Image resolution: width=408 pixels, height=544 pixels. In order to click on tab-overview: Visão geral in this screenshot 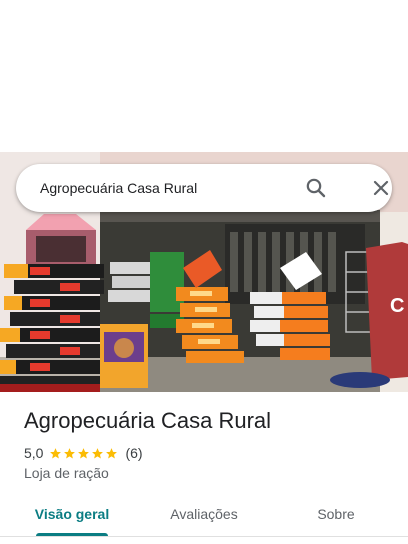, I will do `click(72, 514)`.